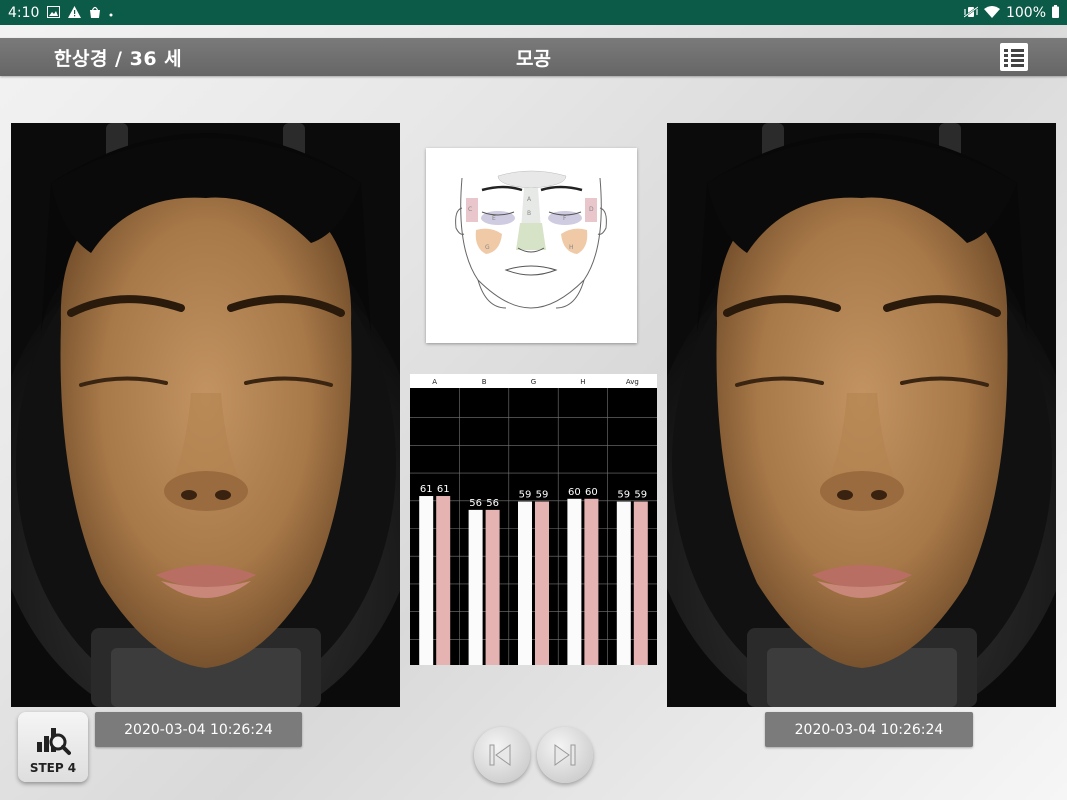  What do you see at coordinates (470, 209) in the screenshot?
I see `zone-label-c: C` at bounding box center [470, 209].